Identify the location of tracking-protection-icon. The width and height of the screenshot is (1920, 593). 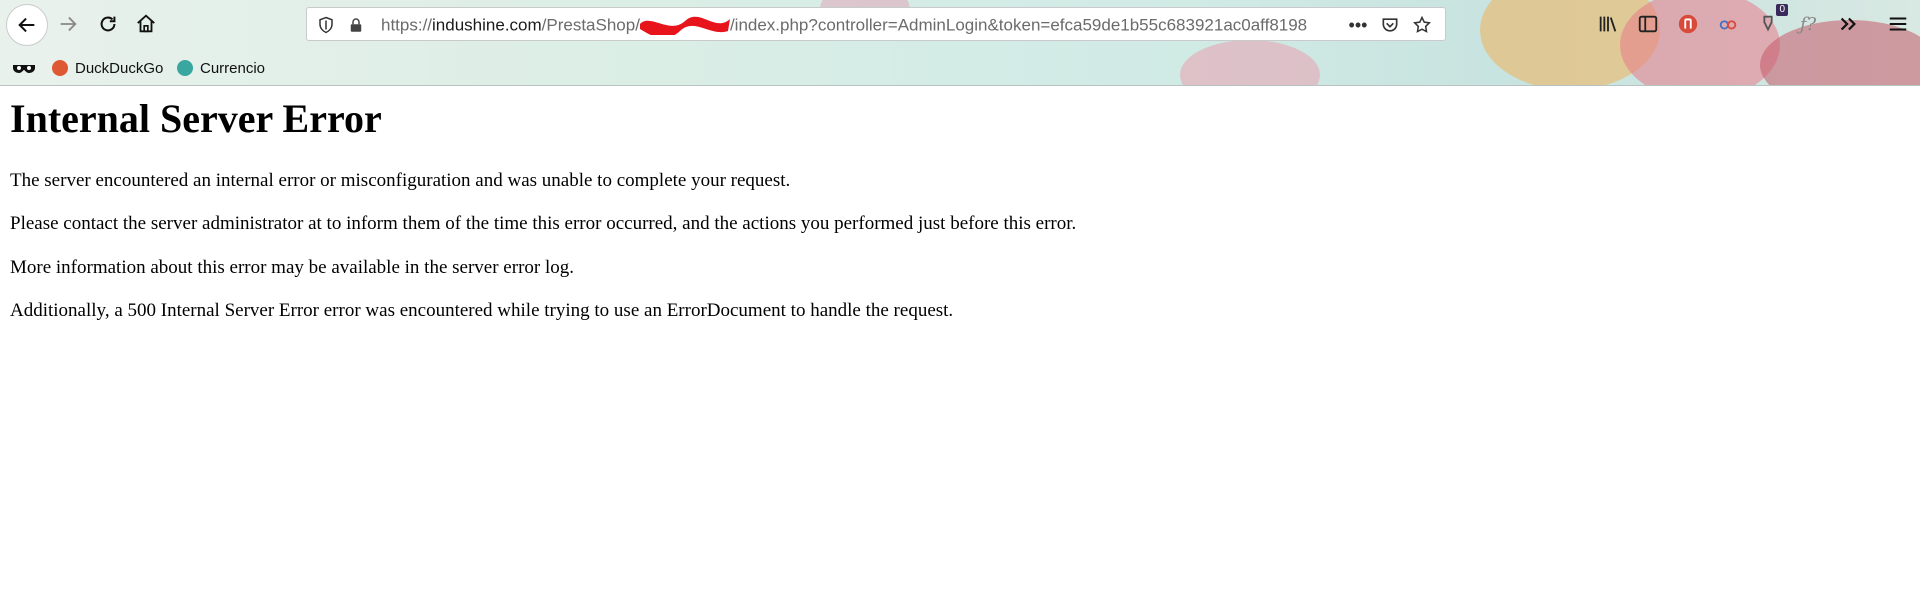
(326, 25).